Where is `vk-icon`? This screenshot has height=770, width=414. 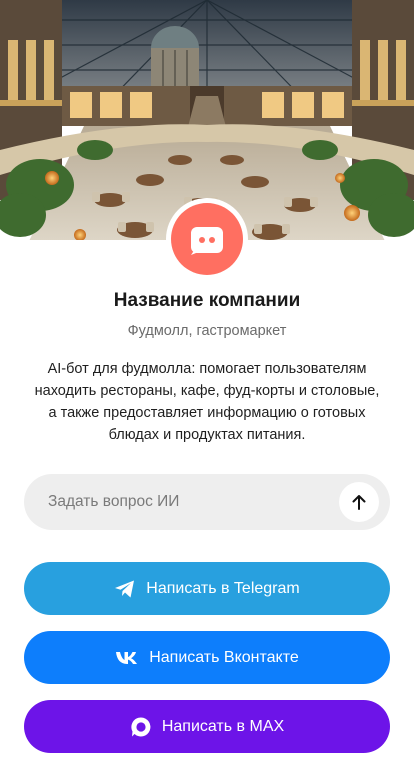
vk-icon is located at coordinates (127, 658).